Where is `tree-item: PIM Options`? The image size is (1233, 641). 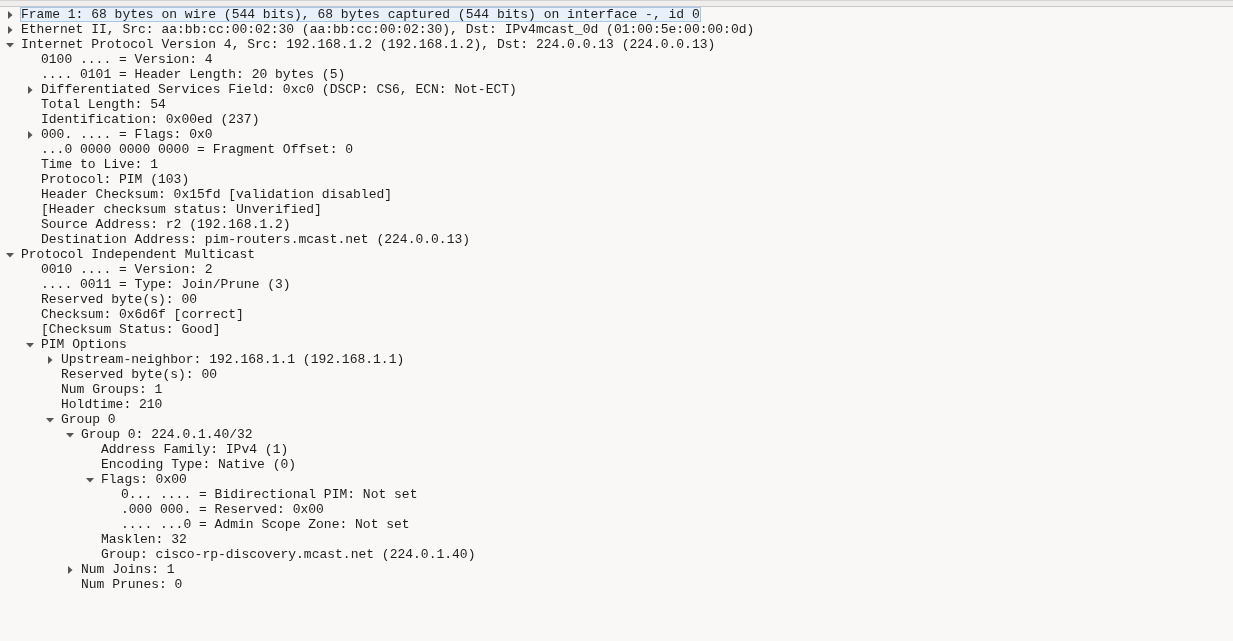
tree-item: PIM Options is located at coordinates (84, 344).